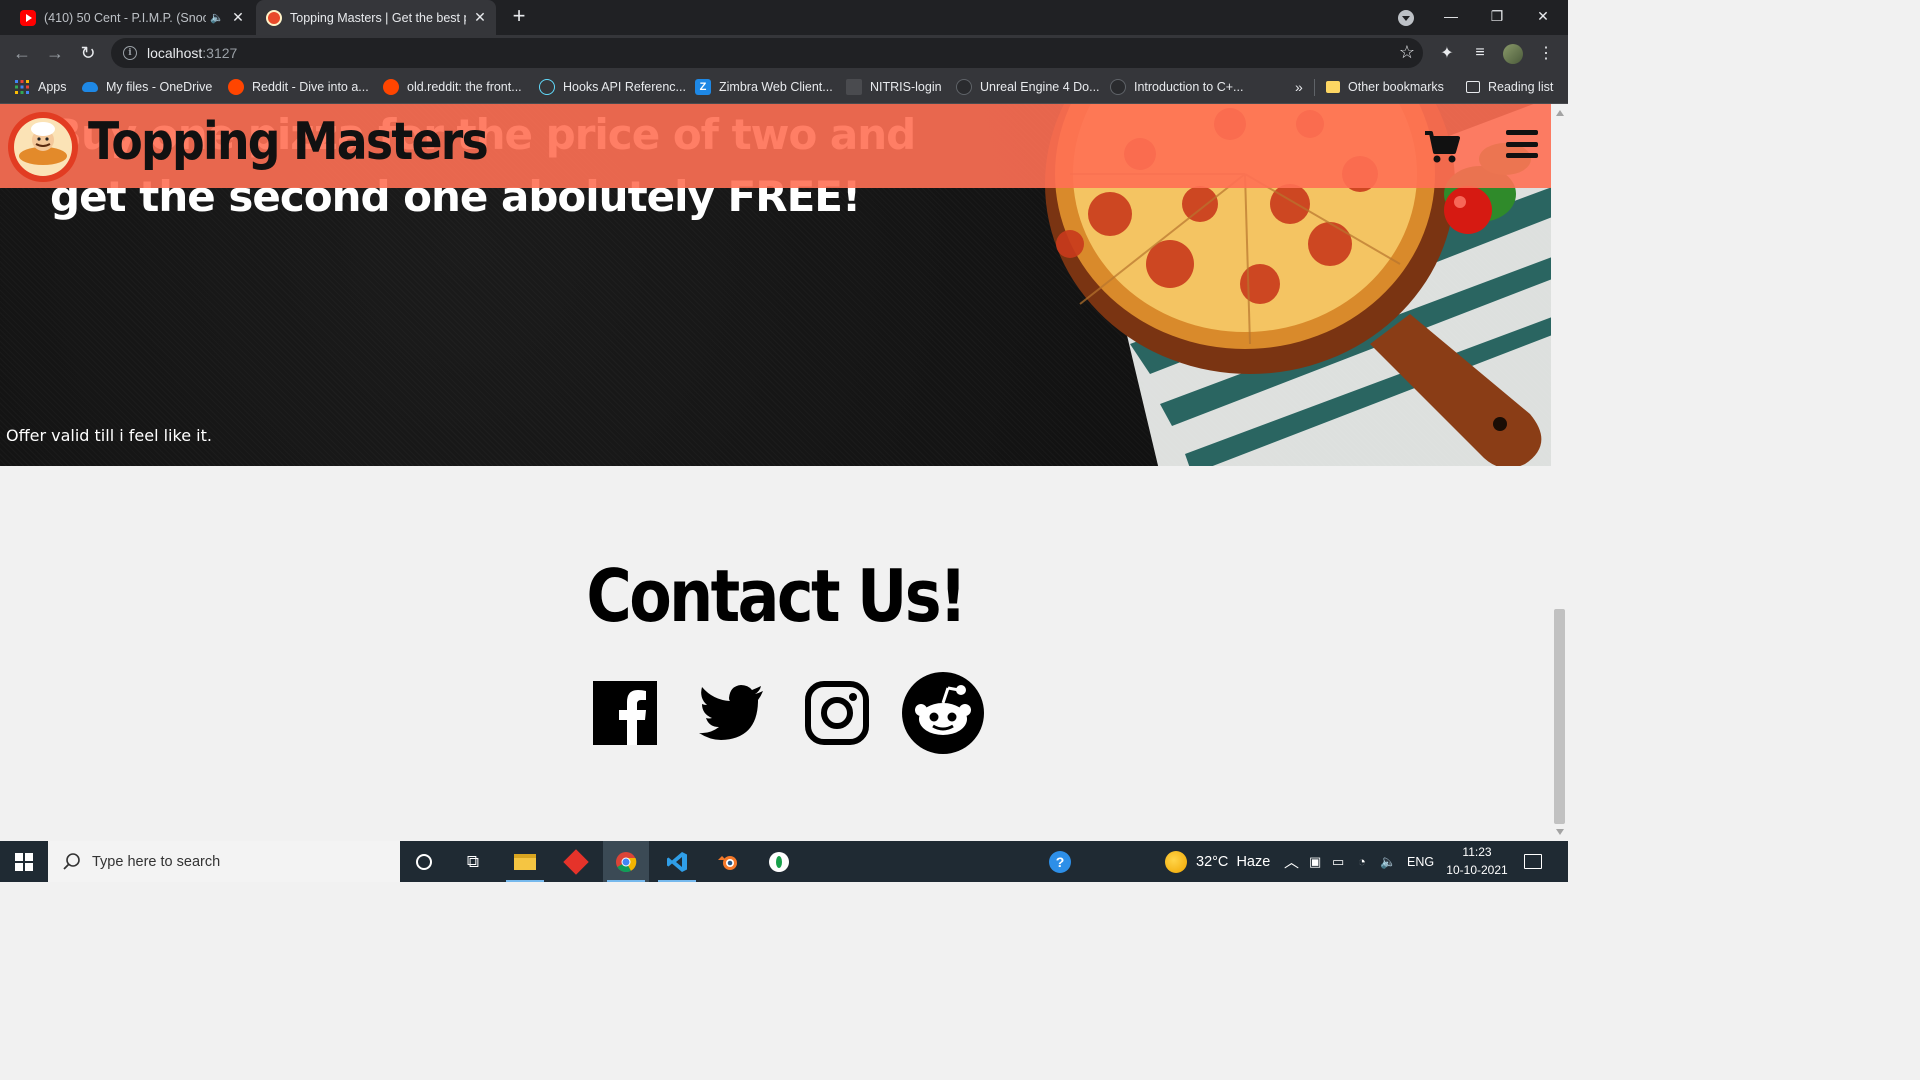 The height and width of the screenshot is (1080, 1920). I want to click on taskbar-clock: 11:23 10-10-2021, so click(1477, 861).